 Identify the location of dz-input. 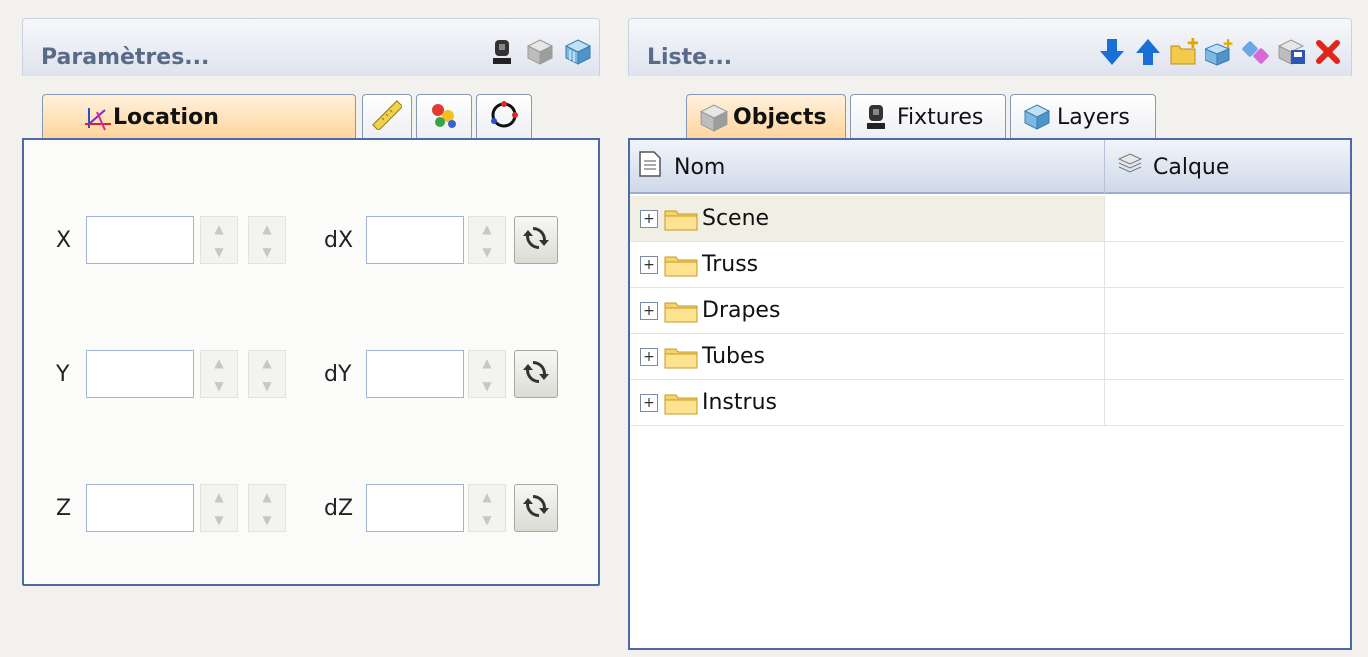
(415, 508).